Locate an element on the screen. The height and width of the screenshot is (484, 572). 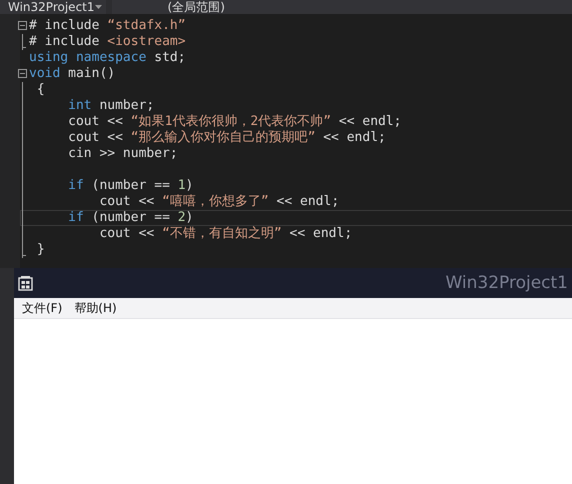
code-line: # include “stdafx.h” is located at coordinates (108, 26).